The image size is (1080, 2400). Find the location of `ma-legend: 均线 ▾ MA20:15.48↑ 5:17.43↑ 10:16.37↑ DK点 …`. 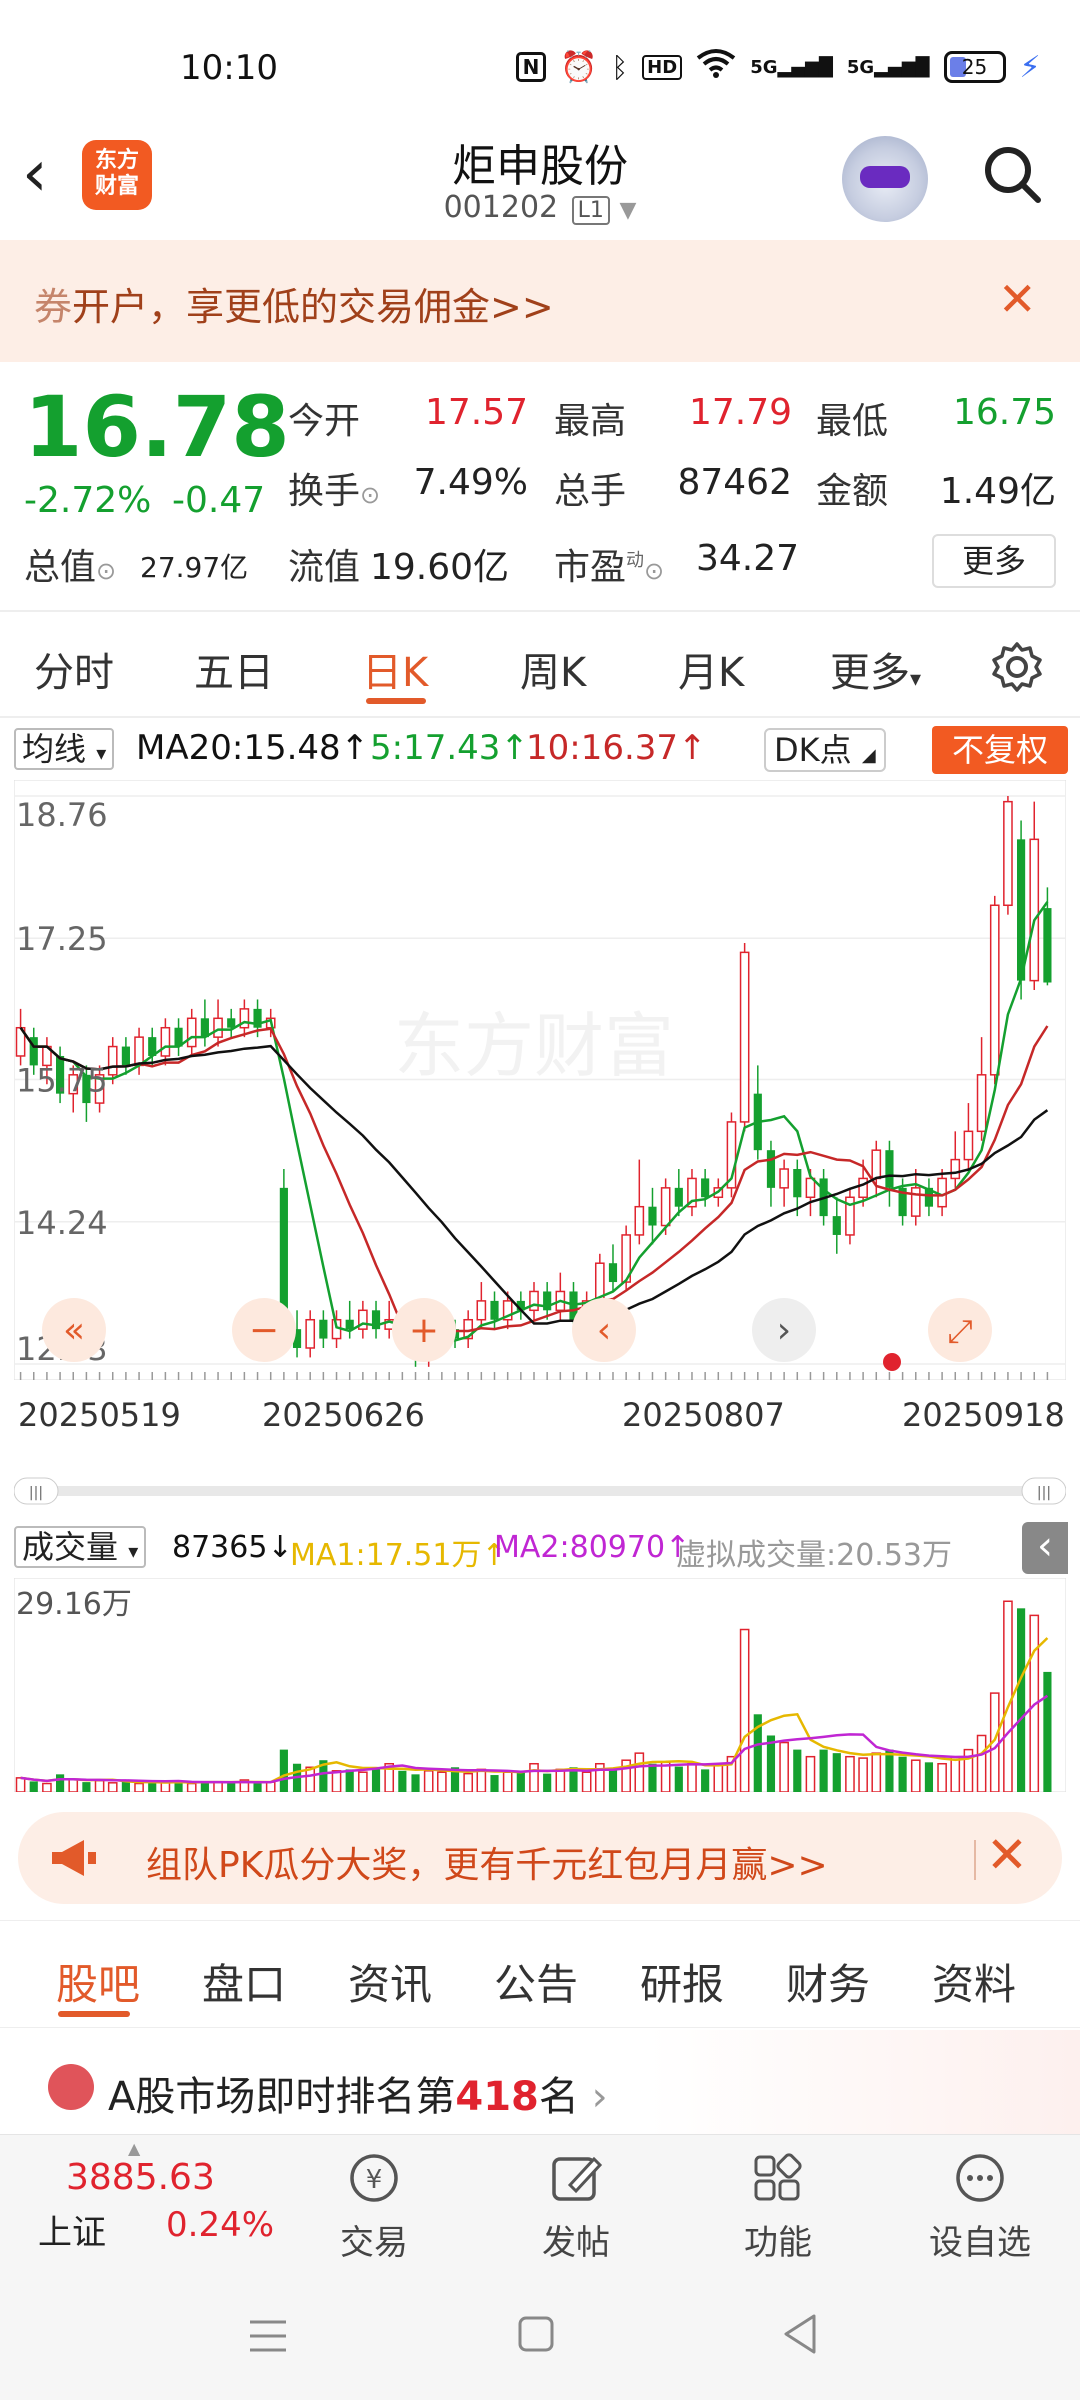

ma-legend: 均线 ▾ MA20:15.48↑ 5:17.43↑ 10:16.37↑ DK点 … is located at coordinates (540, 748).